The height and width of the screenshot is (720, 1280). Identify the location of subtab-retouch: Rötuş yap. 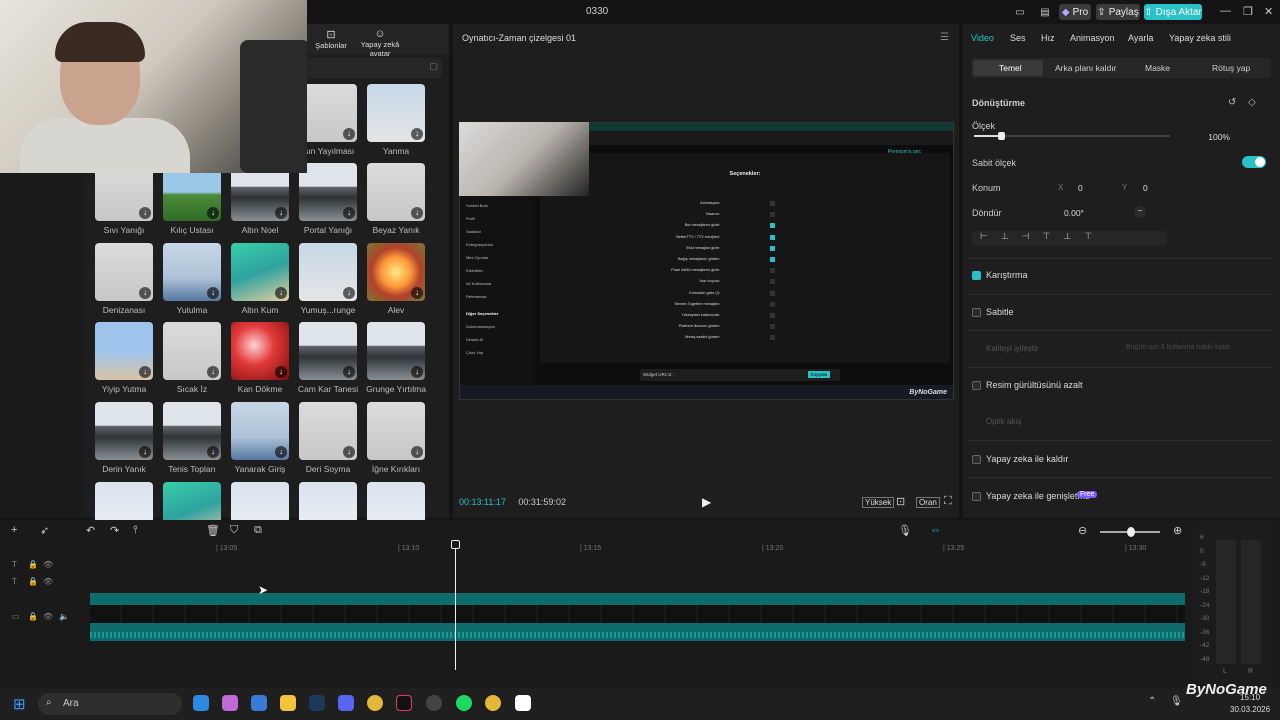
(1231, 68).